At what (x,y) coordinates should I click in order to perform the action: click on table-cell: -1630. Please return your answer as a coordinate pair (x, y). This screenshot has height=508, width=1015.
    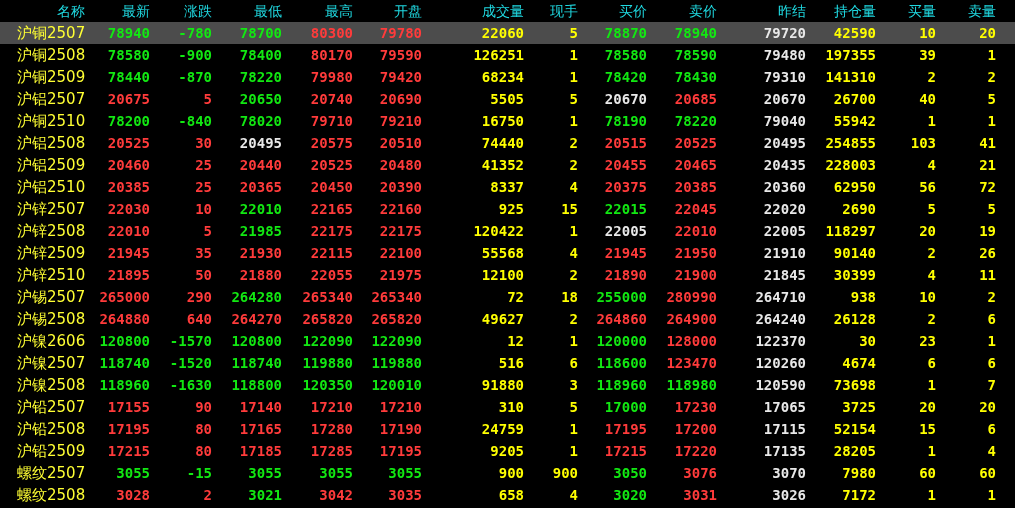
    Looking at the image, I should click on (190, 385).